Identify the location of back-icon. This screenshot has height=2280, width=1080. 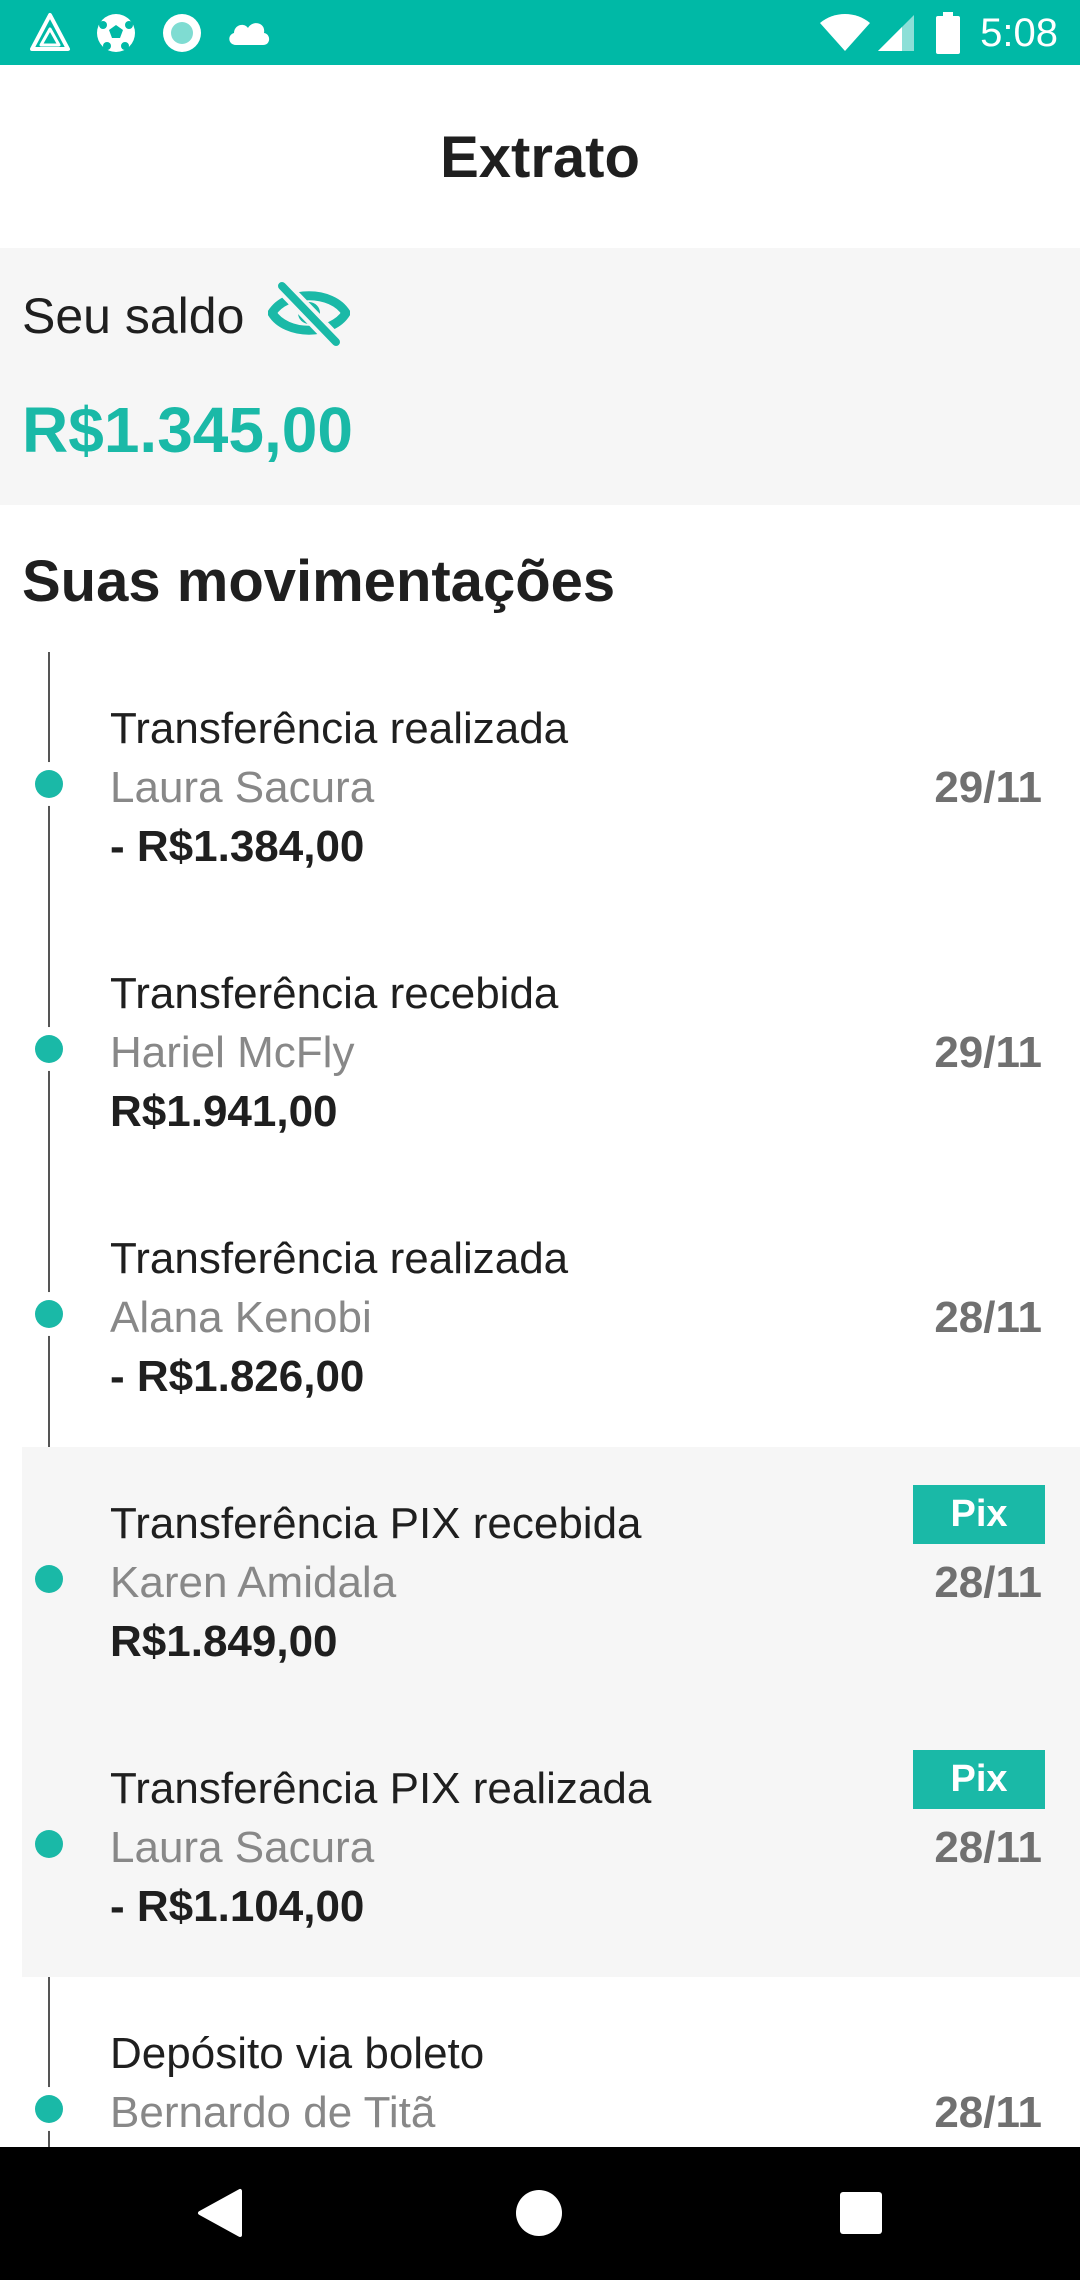
(220, 2213).